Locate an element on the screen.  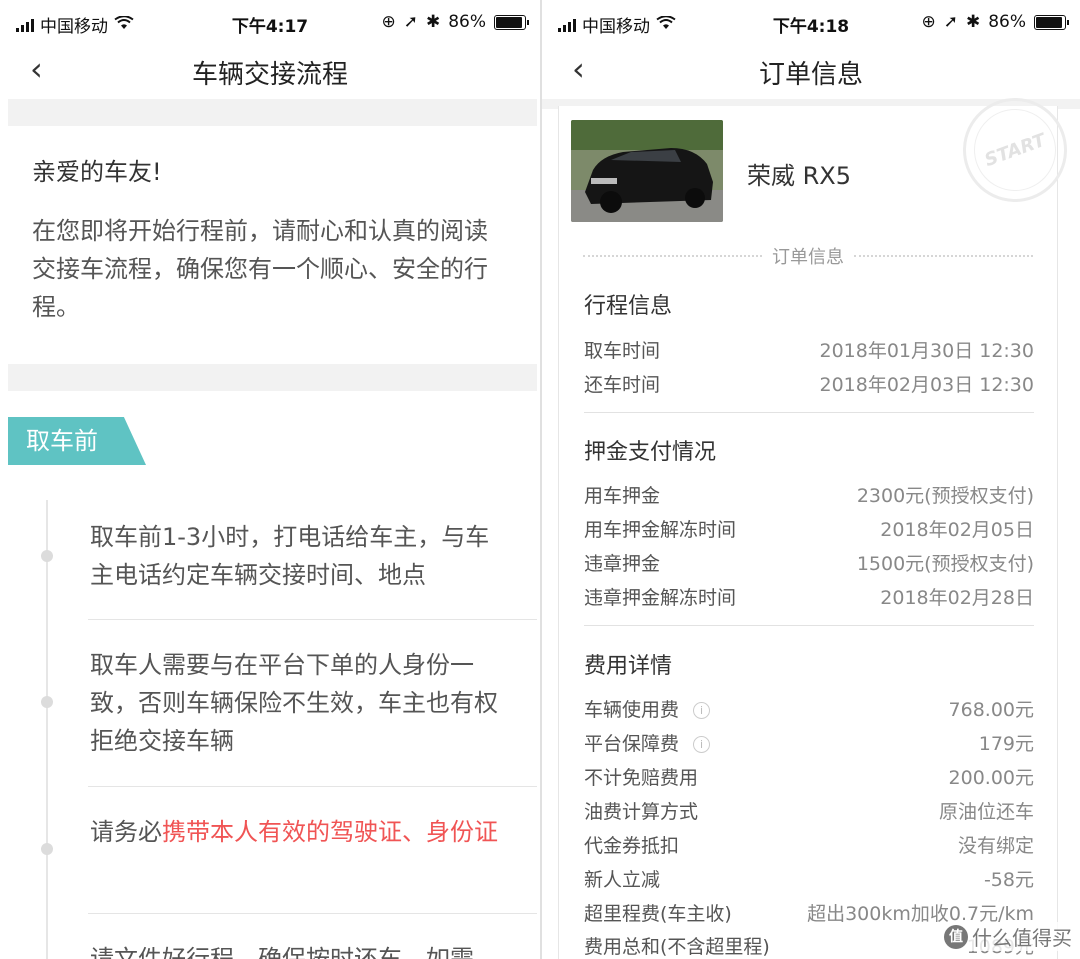
info-row: 不计免赔费用 200.00元 is located at coordinates (809, 778).